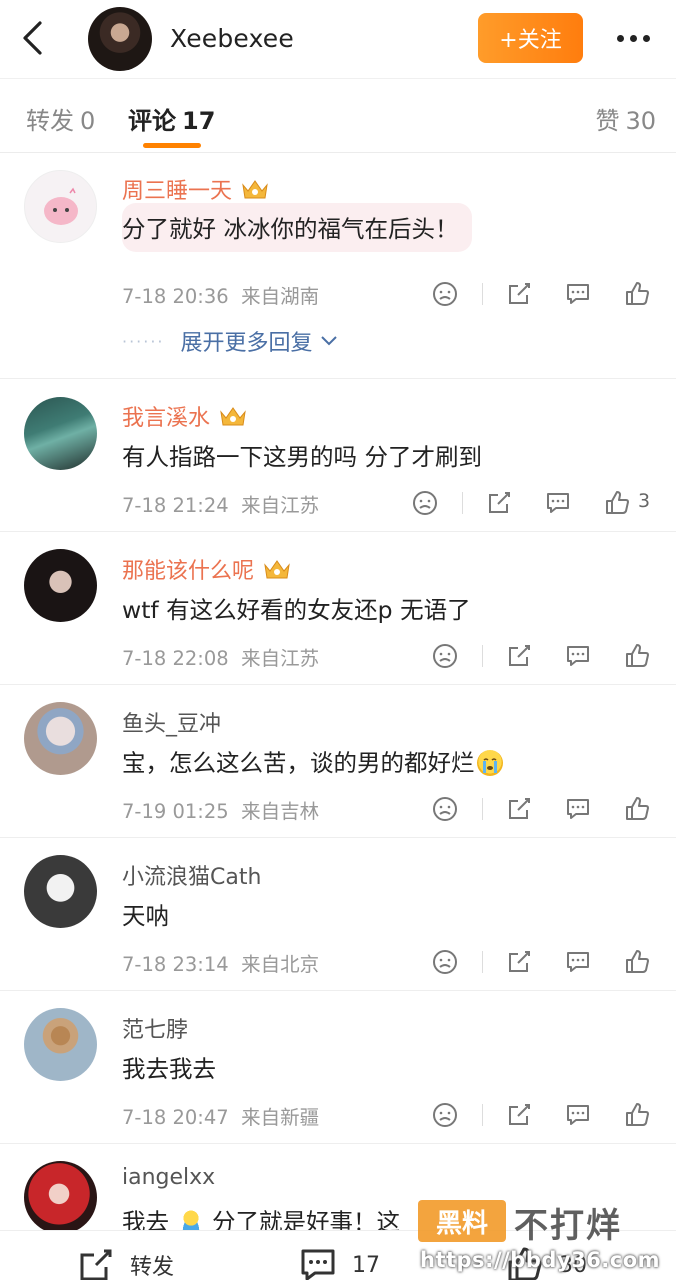 This screenshot has height=1280, width=676. What do you see at coordinates (318, 1264) in the screenshot?
I see `comment-icon` at bounding box center [318, 1264].